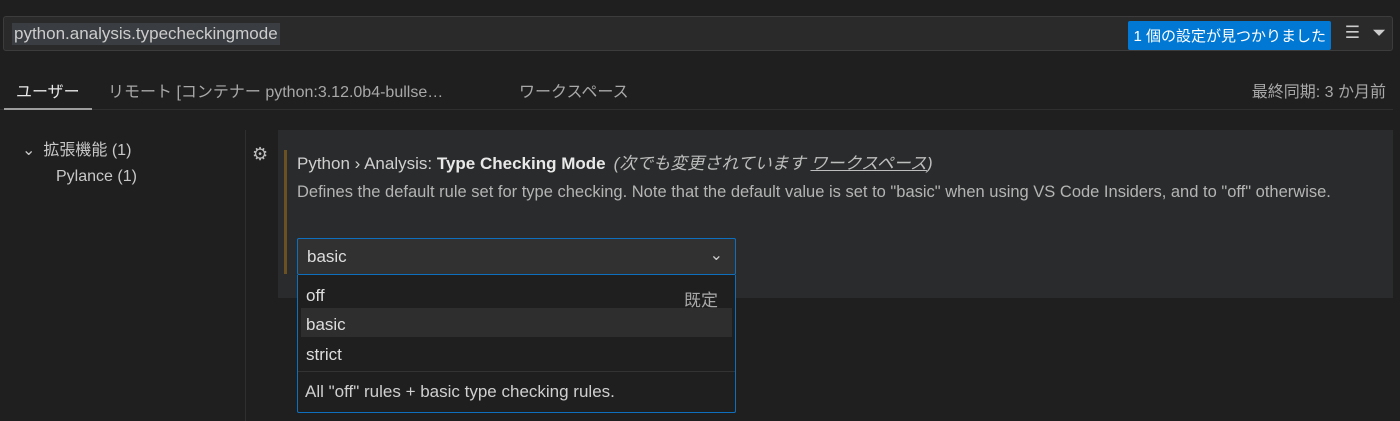 This screenshot has height=421, width=1400. What do you see at coordinates (516, 294) in the screenshot?
I see `option-off: off 既定` at bounding box center [516, 294].